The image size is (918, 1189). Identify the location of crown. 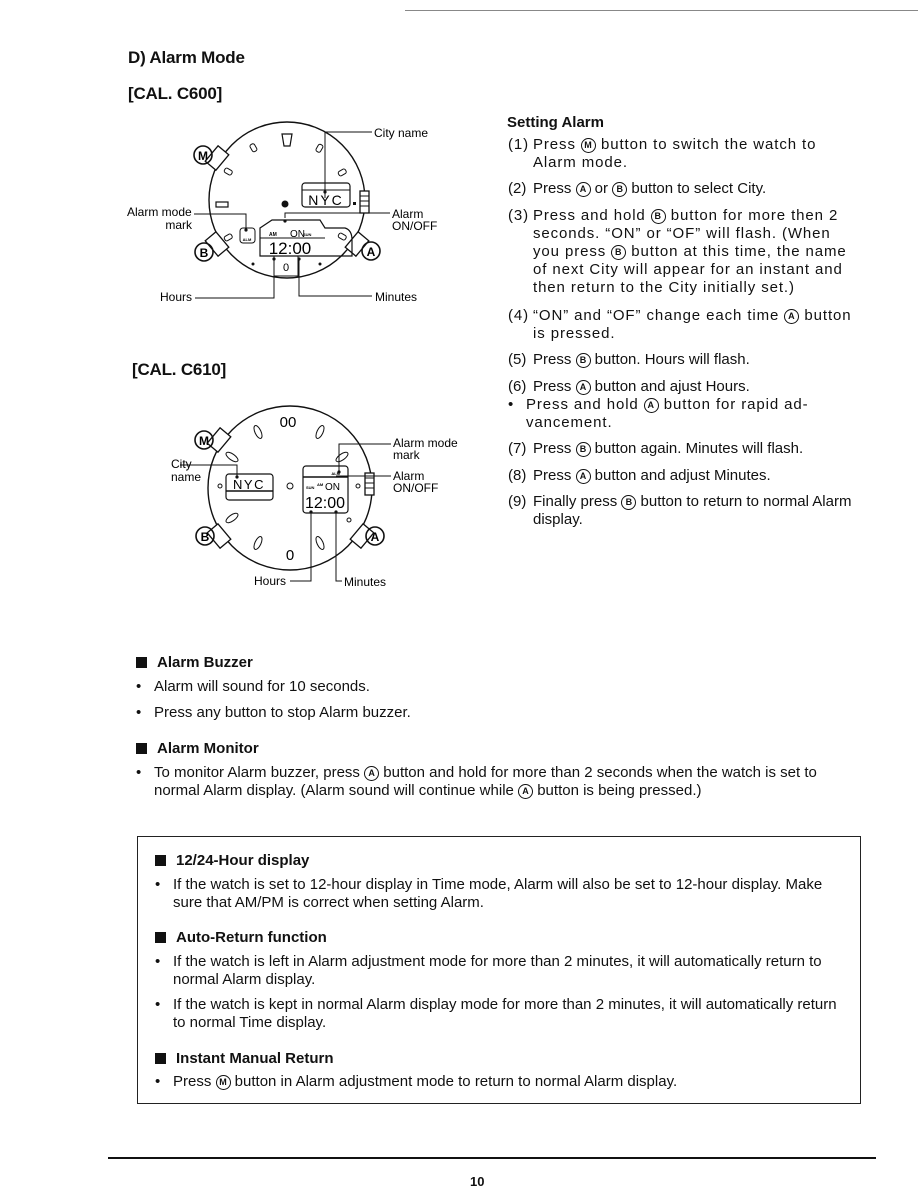
(364, 202).